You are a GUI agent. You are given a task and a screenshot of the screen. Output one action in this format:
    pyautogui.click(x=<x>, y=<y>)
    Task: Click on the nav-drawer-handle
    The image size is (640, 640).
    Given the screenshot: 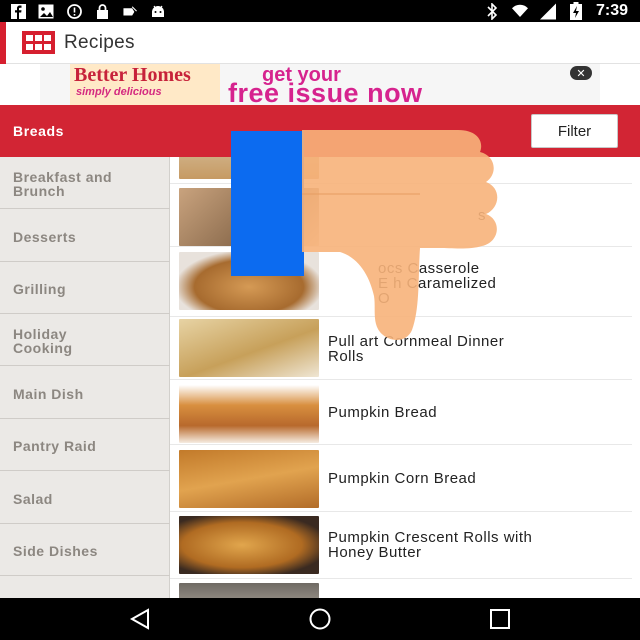 What is the action you would take?
    pyautogui.click(x=3, y=43)
    